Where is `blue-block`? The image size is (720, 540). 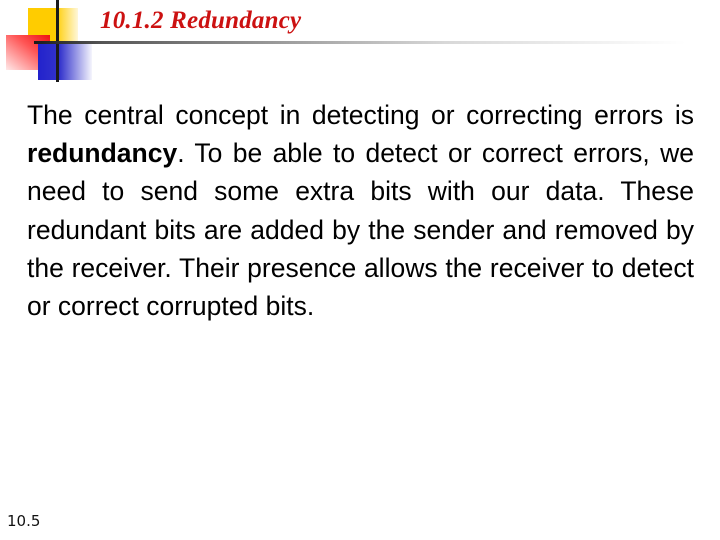 blue-block is located at coordinates (65, 61).